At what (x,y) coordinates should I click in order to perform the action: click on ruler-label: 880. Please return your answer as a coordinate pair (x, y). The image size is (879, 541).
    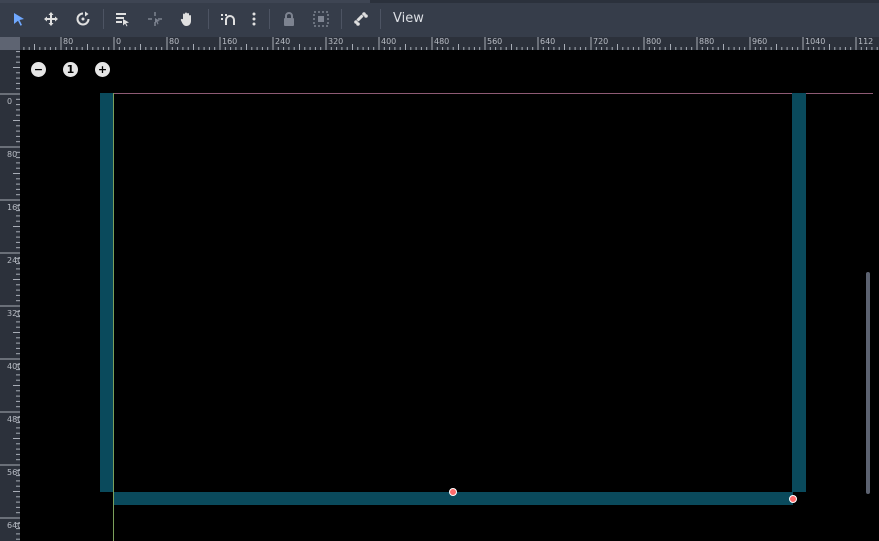
    Looking at the image, I should click on (707, 41).